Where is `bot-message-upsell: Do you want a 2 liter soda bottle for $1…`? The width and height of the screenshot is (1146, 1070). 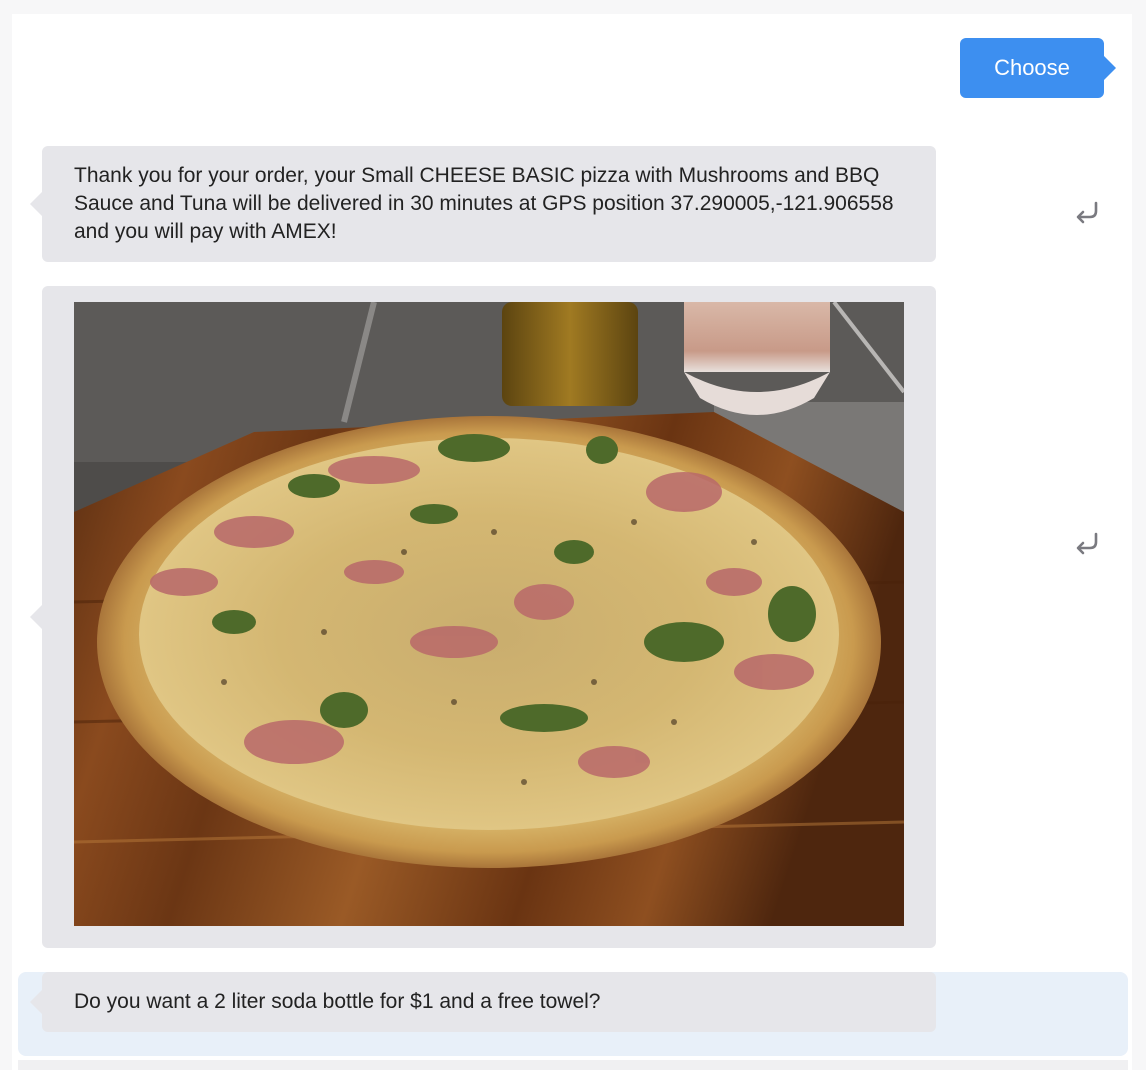 bot-message-upsell: Do you want a 2 liter soda bottle for $1… is located at coordinates (483, 1002).